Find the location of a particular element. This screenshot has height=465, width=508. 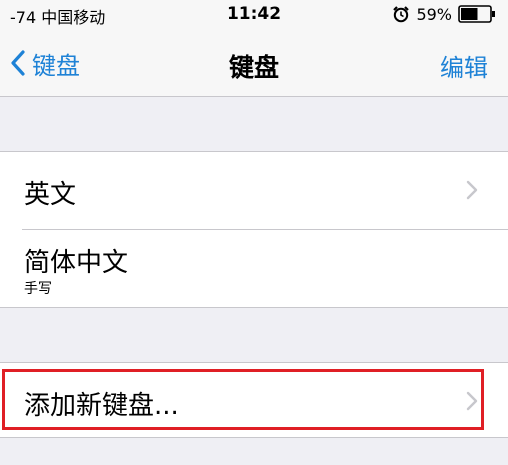

status-bar: -74 中国移动 11:42 59% is located at coordinates (254, 15).